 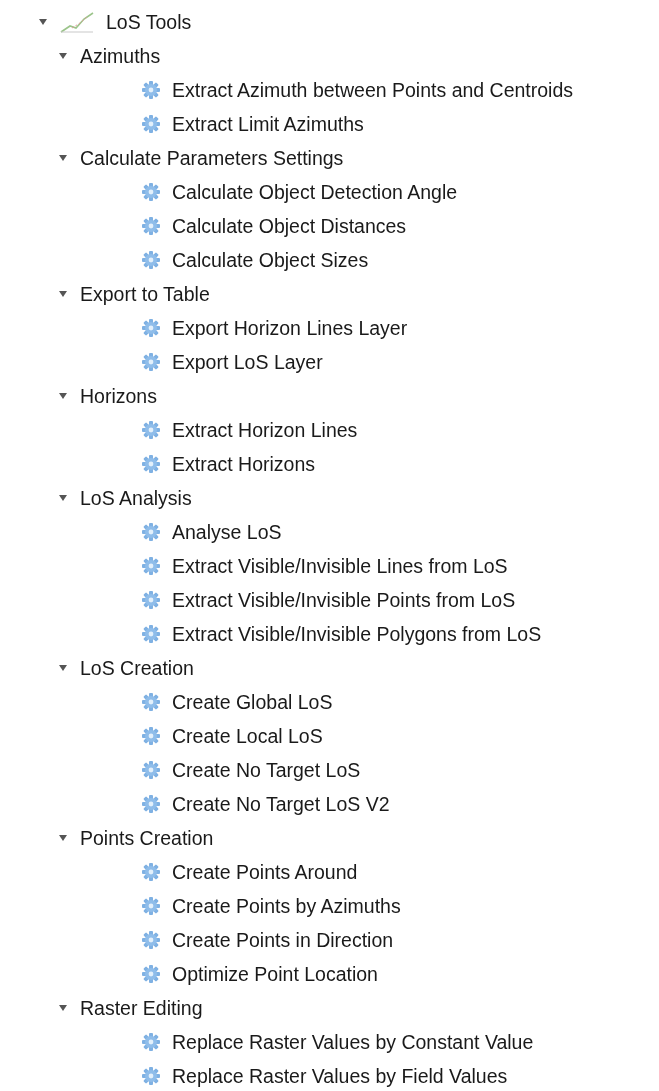 What do you see at coordinates (247, 736) in the screenshot?
I see `tool-item: Create Local LoS` at bounding box center [247, 736].